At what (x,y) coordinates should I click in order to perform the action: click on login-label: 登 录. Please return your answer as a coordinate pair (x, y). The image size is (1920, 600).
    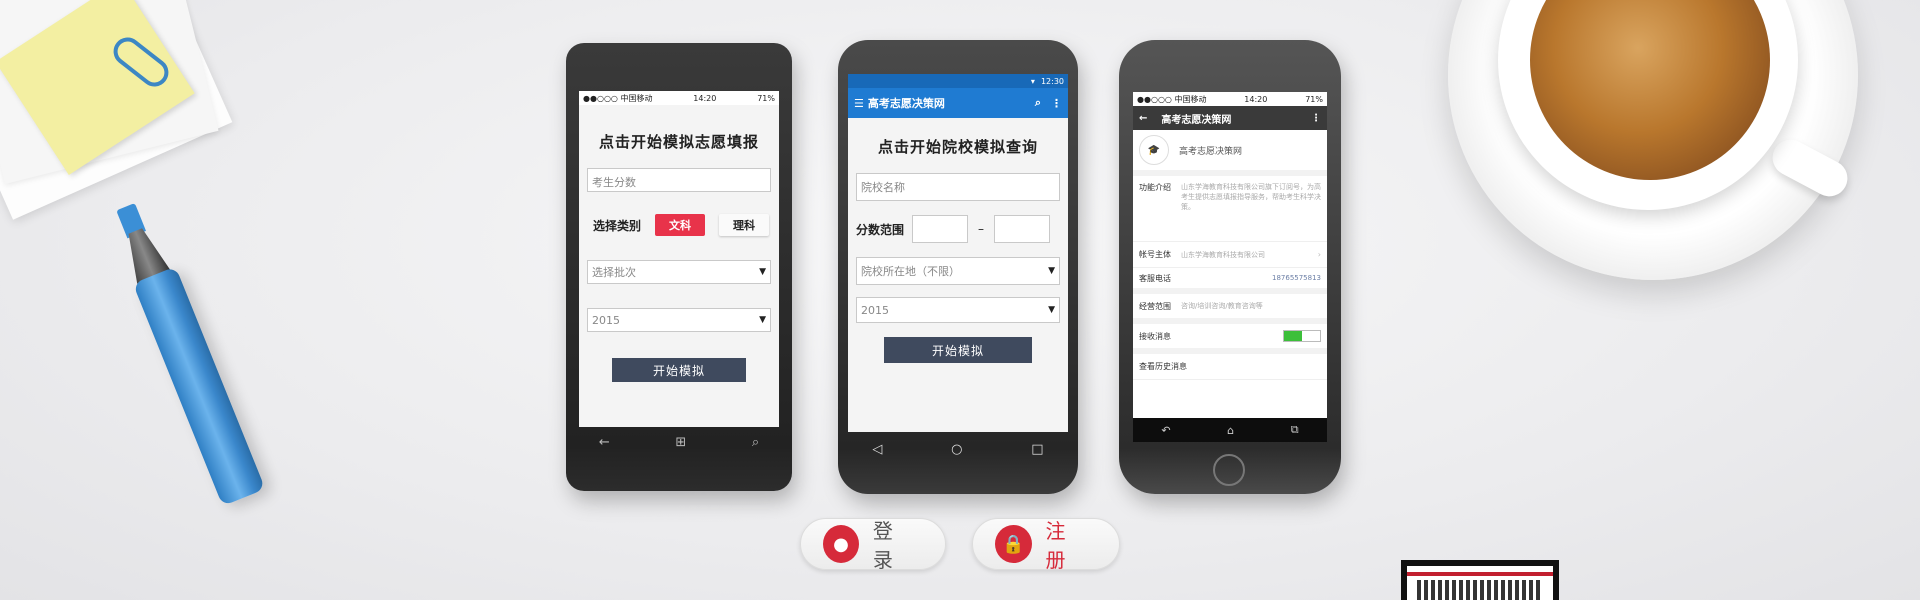
    Looking at the image, I should click on (887, 545).